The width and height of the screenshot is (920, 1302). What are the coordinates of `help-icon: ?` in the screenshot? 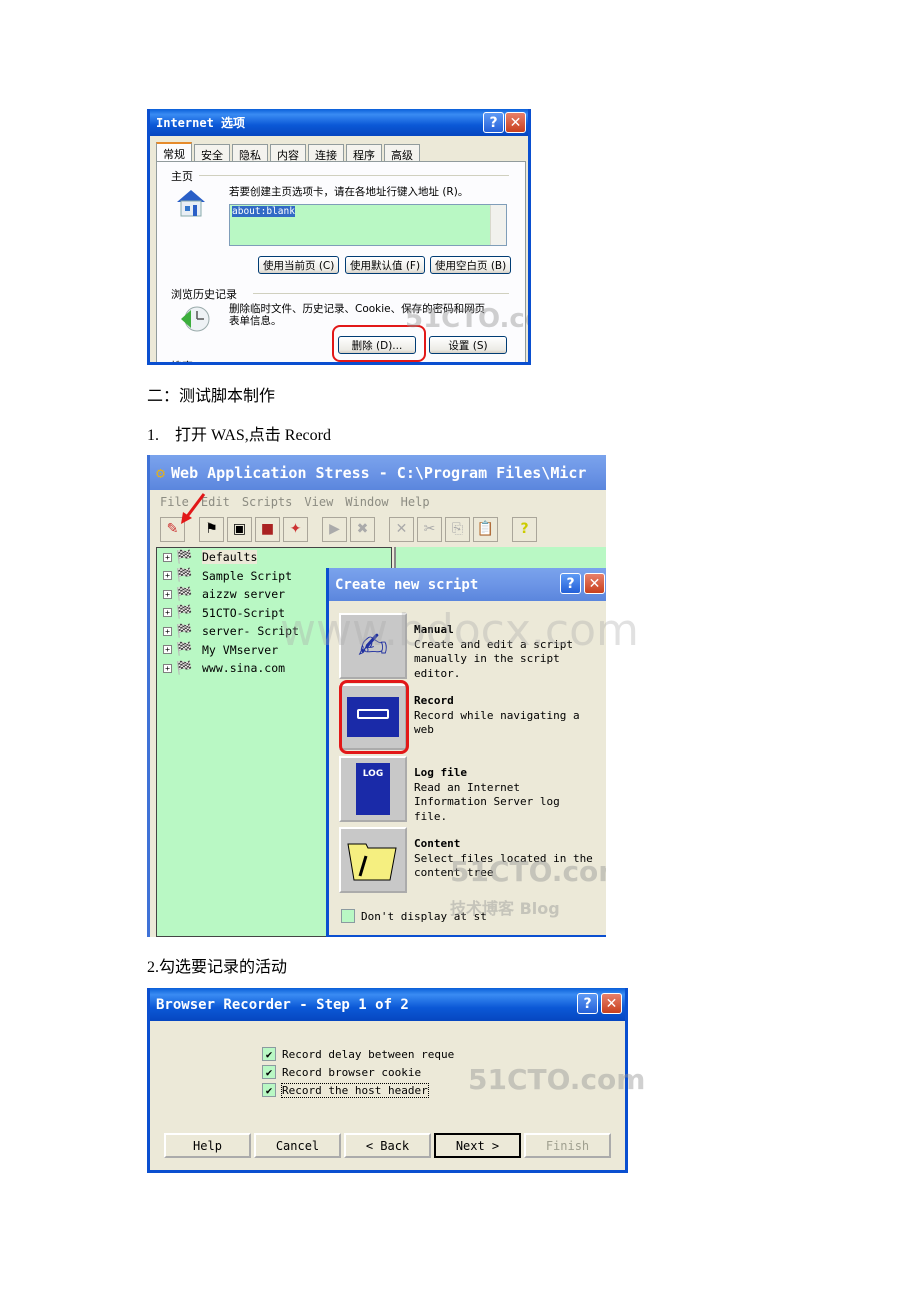 It's located at (524, 529).